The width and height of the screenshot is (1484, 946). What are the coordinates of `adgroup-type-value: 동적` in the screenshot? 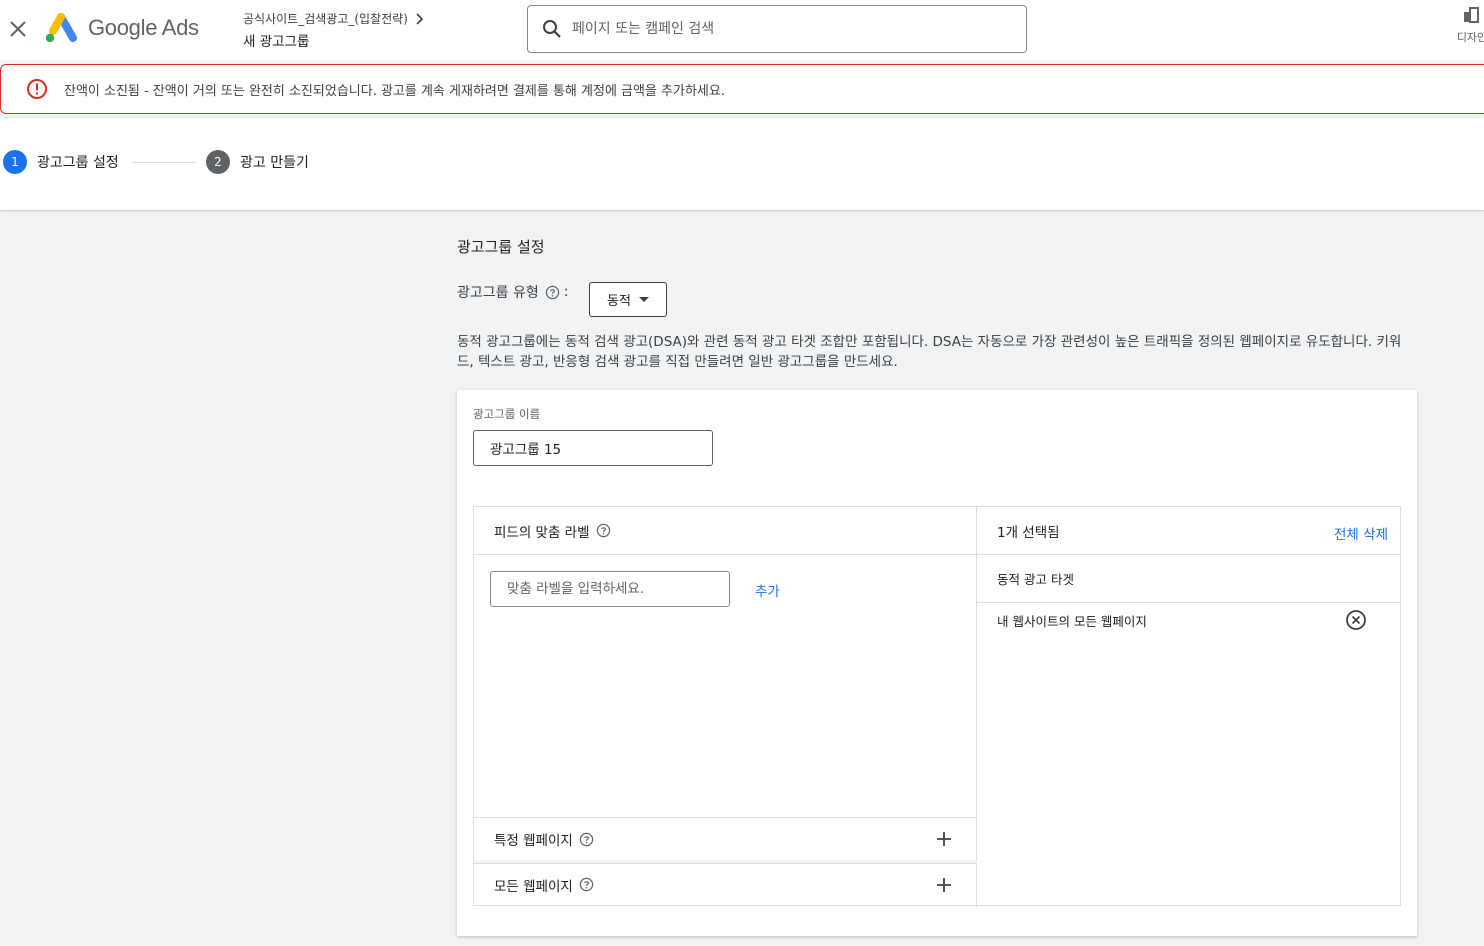 It's located at (619, 301).